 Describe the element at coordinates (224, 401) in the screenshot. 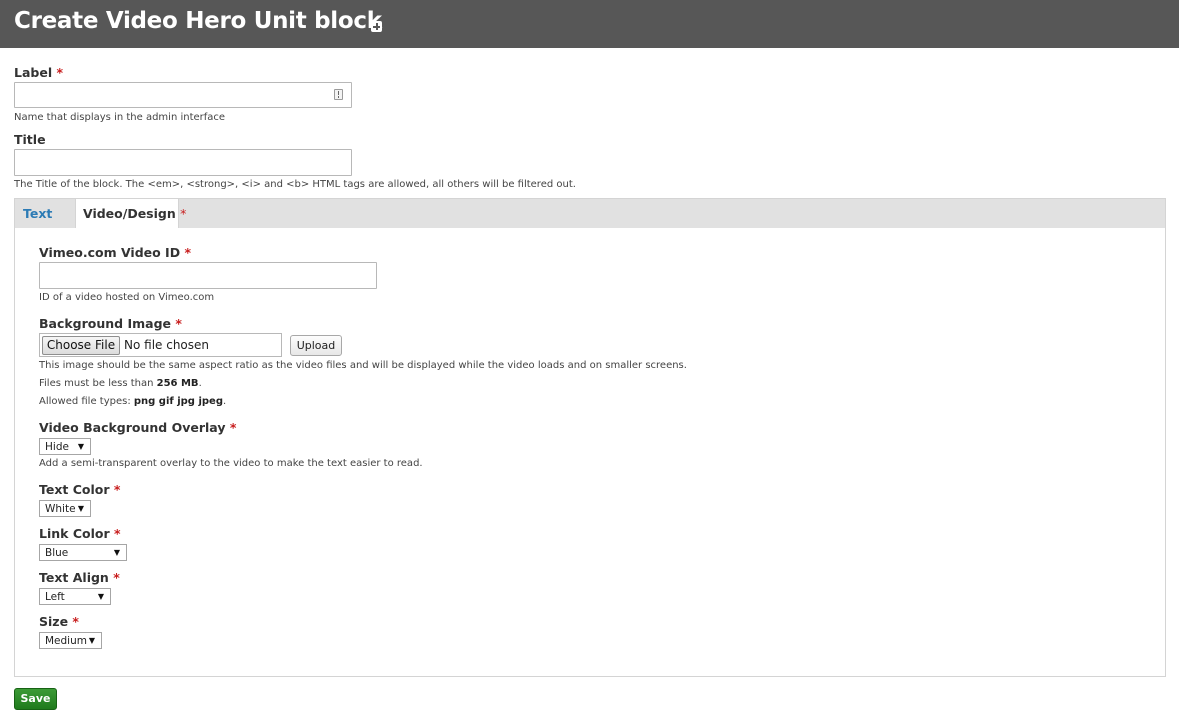

I see `file-types-suffix: .` at that location.